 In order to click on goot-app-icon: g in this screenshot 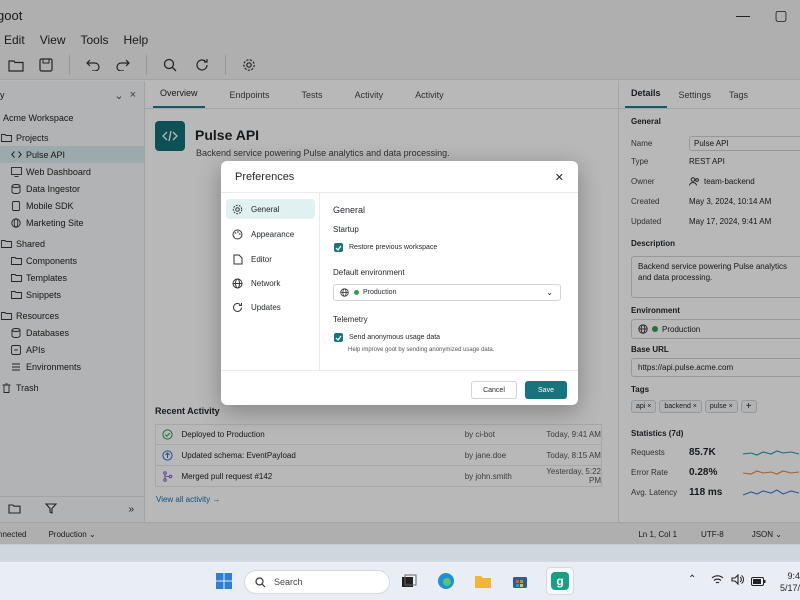, I will do `click(560, 581)`.